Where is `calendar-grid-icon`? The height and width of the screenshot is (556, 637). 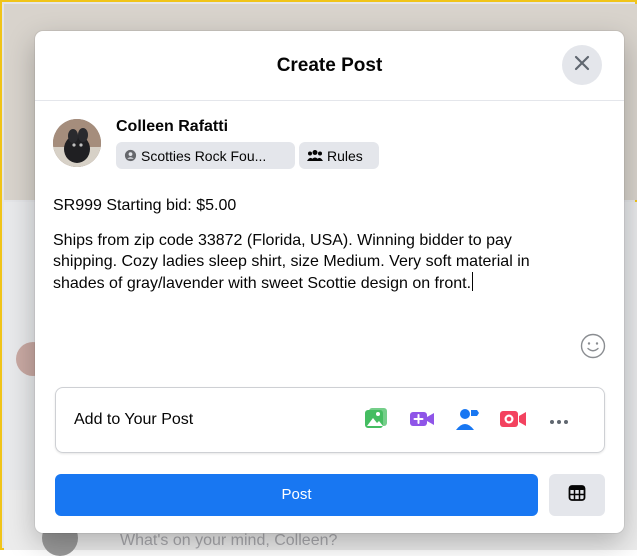 calendar-grid-icon is located at coordinates (577, 495).